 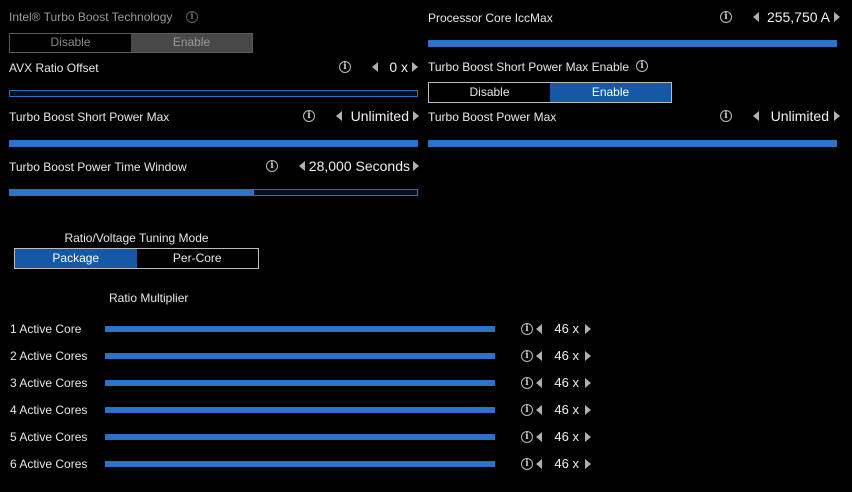 I want to click on tuning-mode-per-core-option: Per-Core, so click(x=198, y=258).